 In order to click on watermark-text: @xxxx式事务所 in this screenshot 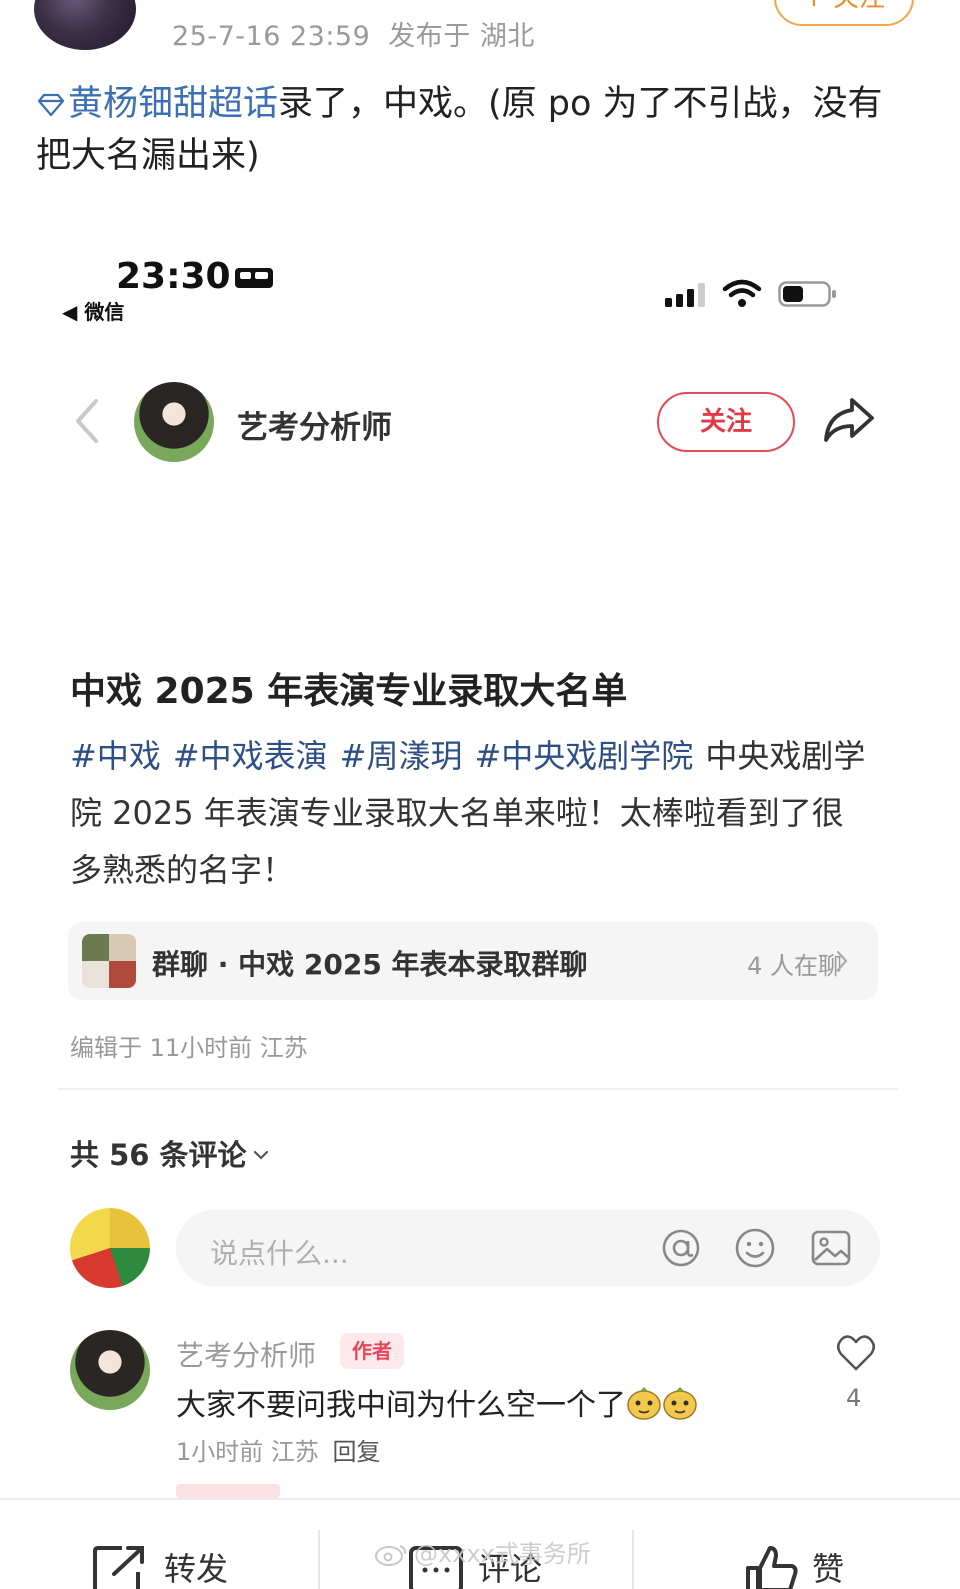, I will do `click(502, 1554)`.